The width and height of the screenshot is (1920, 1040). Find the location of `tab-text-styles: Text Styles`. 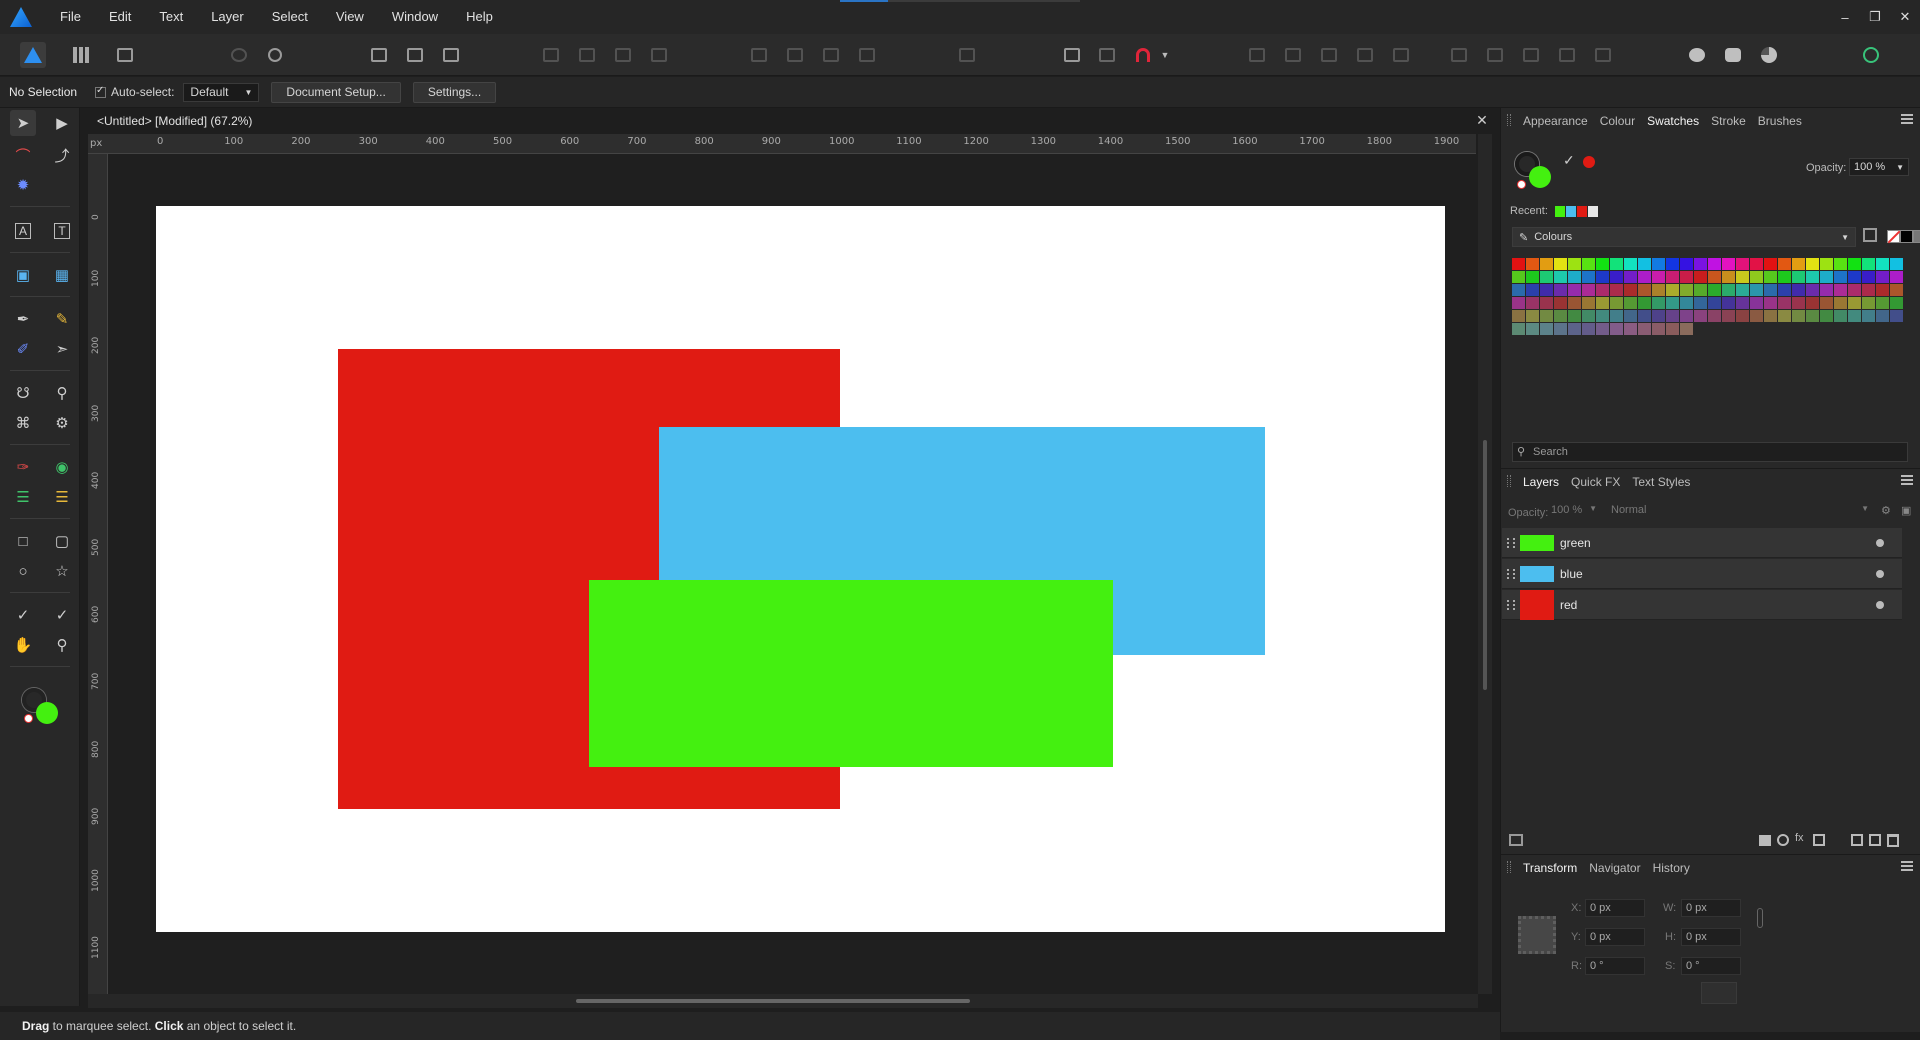

tab-text-styles: Text Styles is located at coordinates (1661, 482).